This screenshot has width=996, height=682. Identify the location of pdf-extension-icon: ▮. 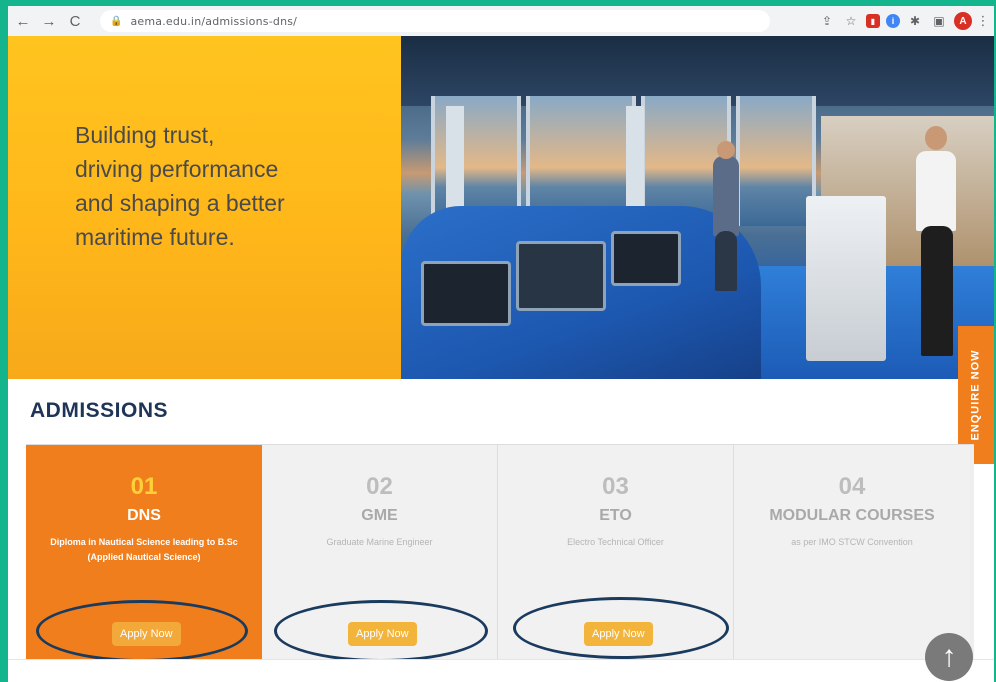
(873, 21).